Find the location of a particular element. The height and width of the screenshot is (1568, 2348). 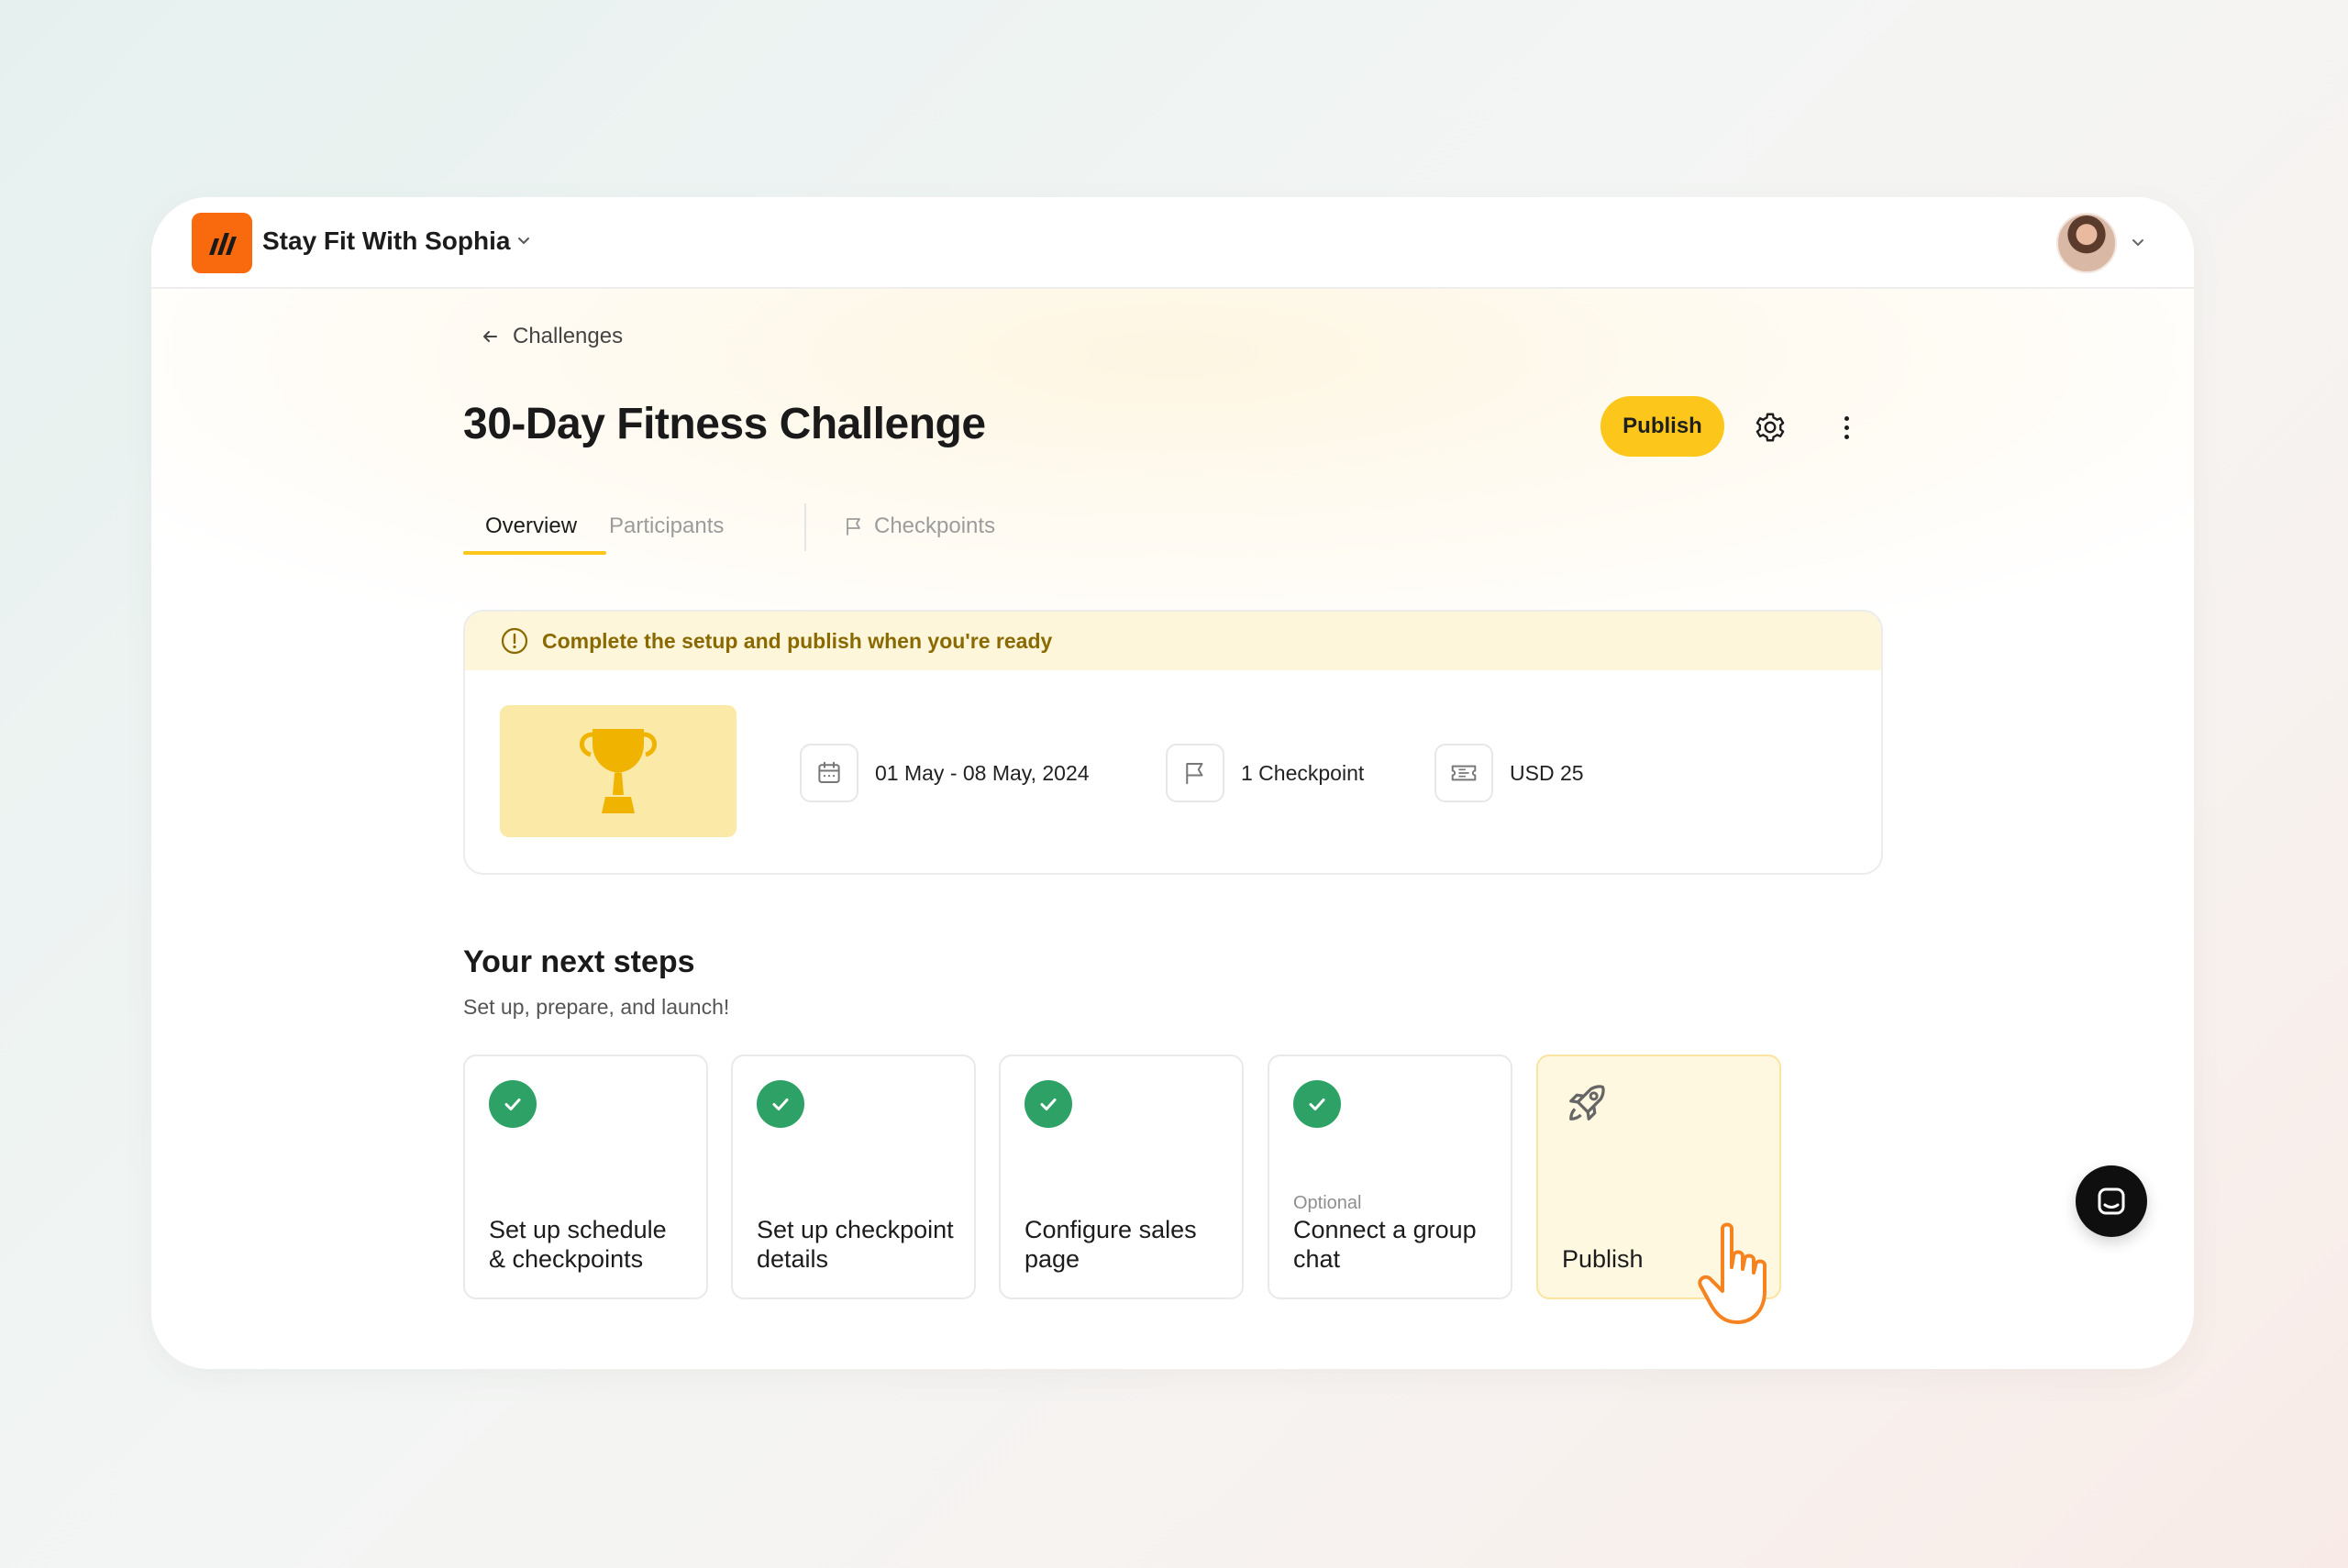

brand-name: Stay Fit With Sophia is located at coordinates (386, 241).